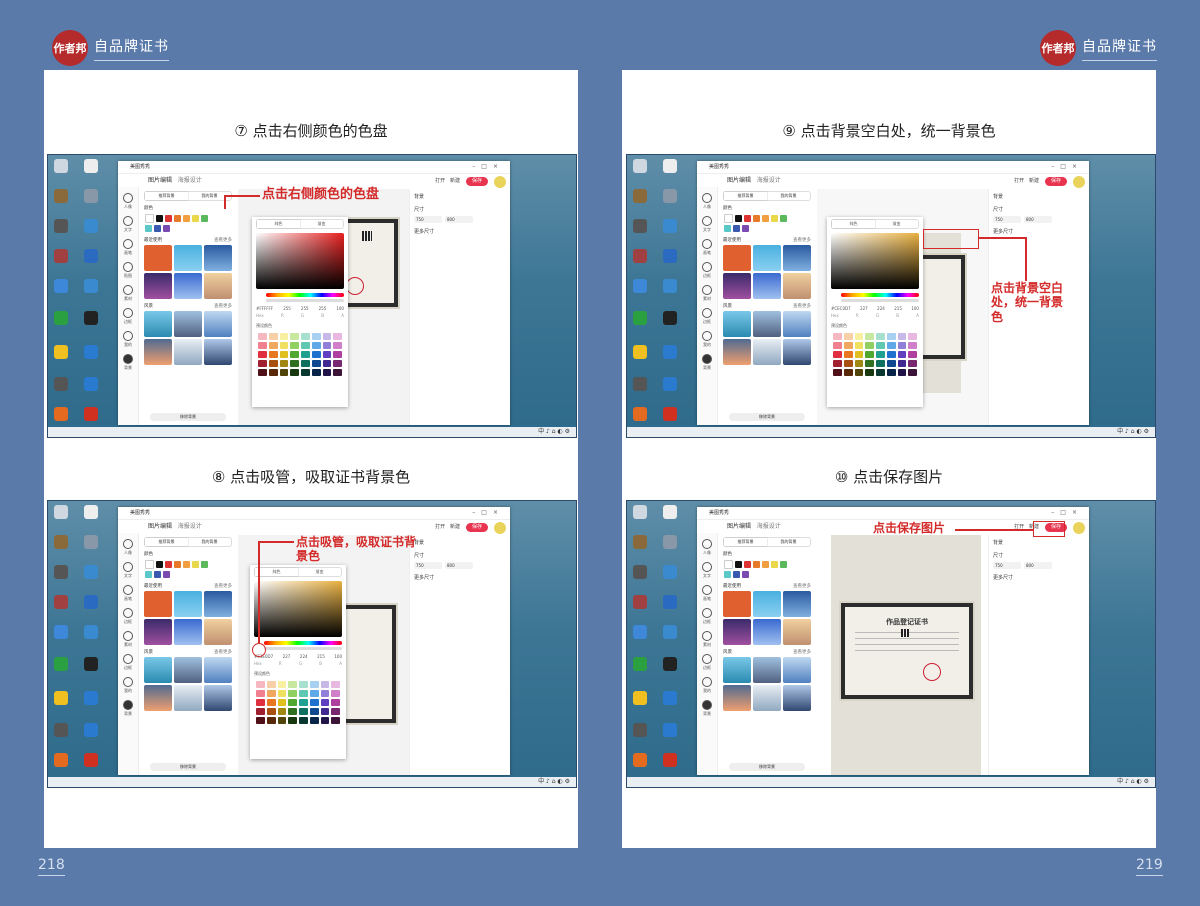 The height and width of the screenshot is (906, 1200). What do you see at coordinates (898, 308) in the screenshot?
I see `b-value: 215` at bounding box center [898, 308].